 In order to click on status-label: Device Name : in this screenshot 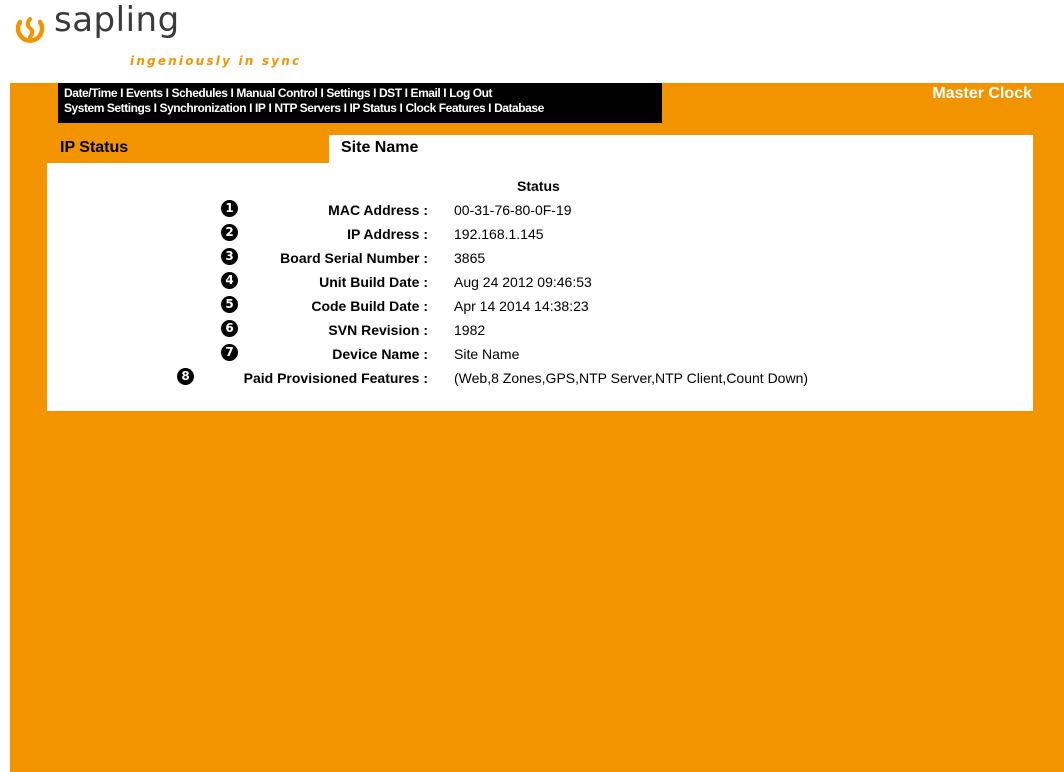, I will do `click(380, 354)`.